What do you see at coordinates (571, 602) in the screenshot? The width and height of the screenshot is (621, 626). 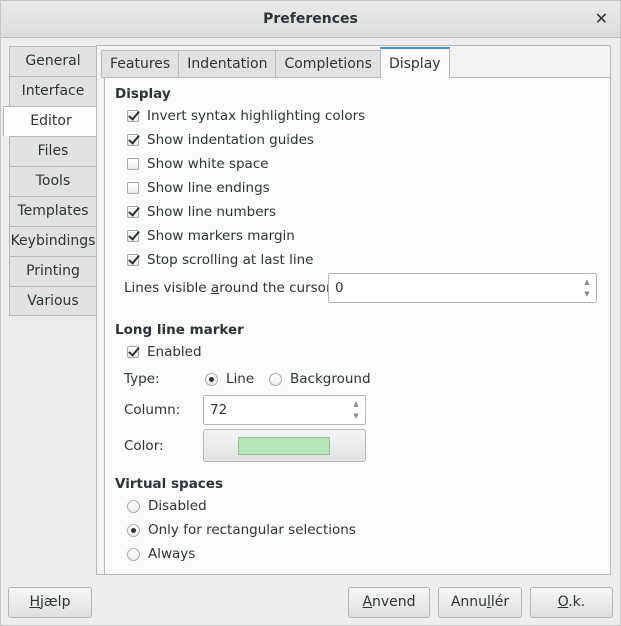 I see `ok-button: O.k.` at bounding box center [571, 602].